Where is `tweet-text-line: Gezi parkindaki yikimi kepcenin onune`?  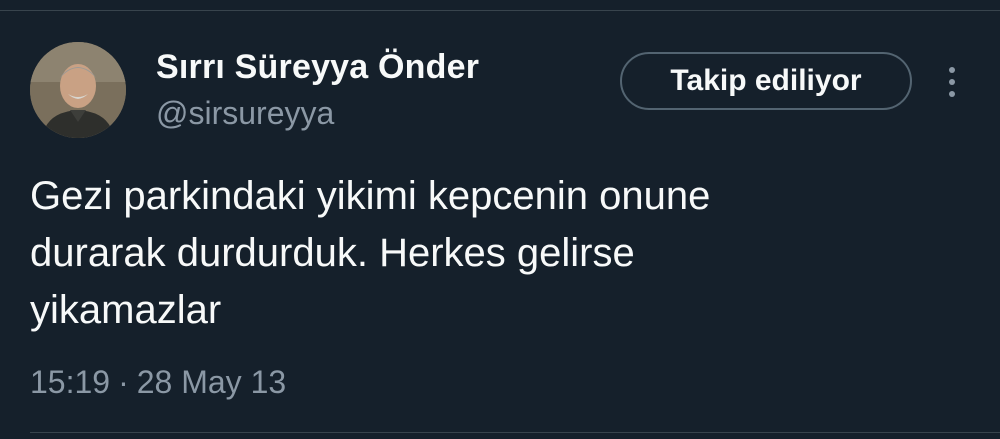 tweet-text-line: Gezi parkindaki yikimi kepcenin onune is located at coordinates (370, 196).